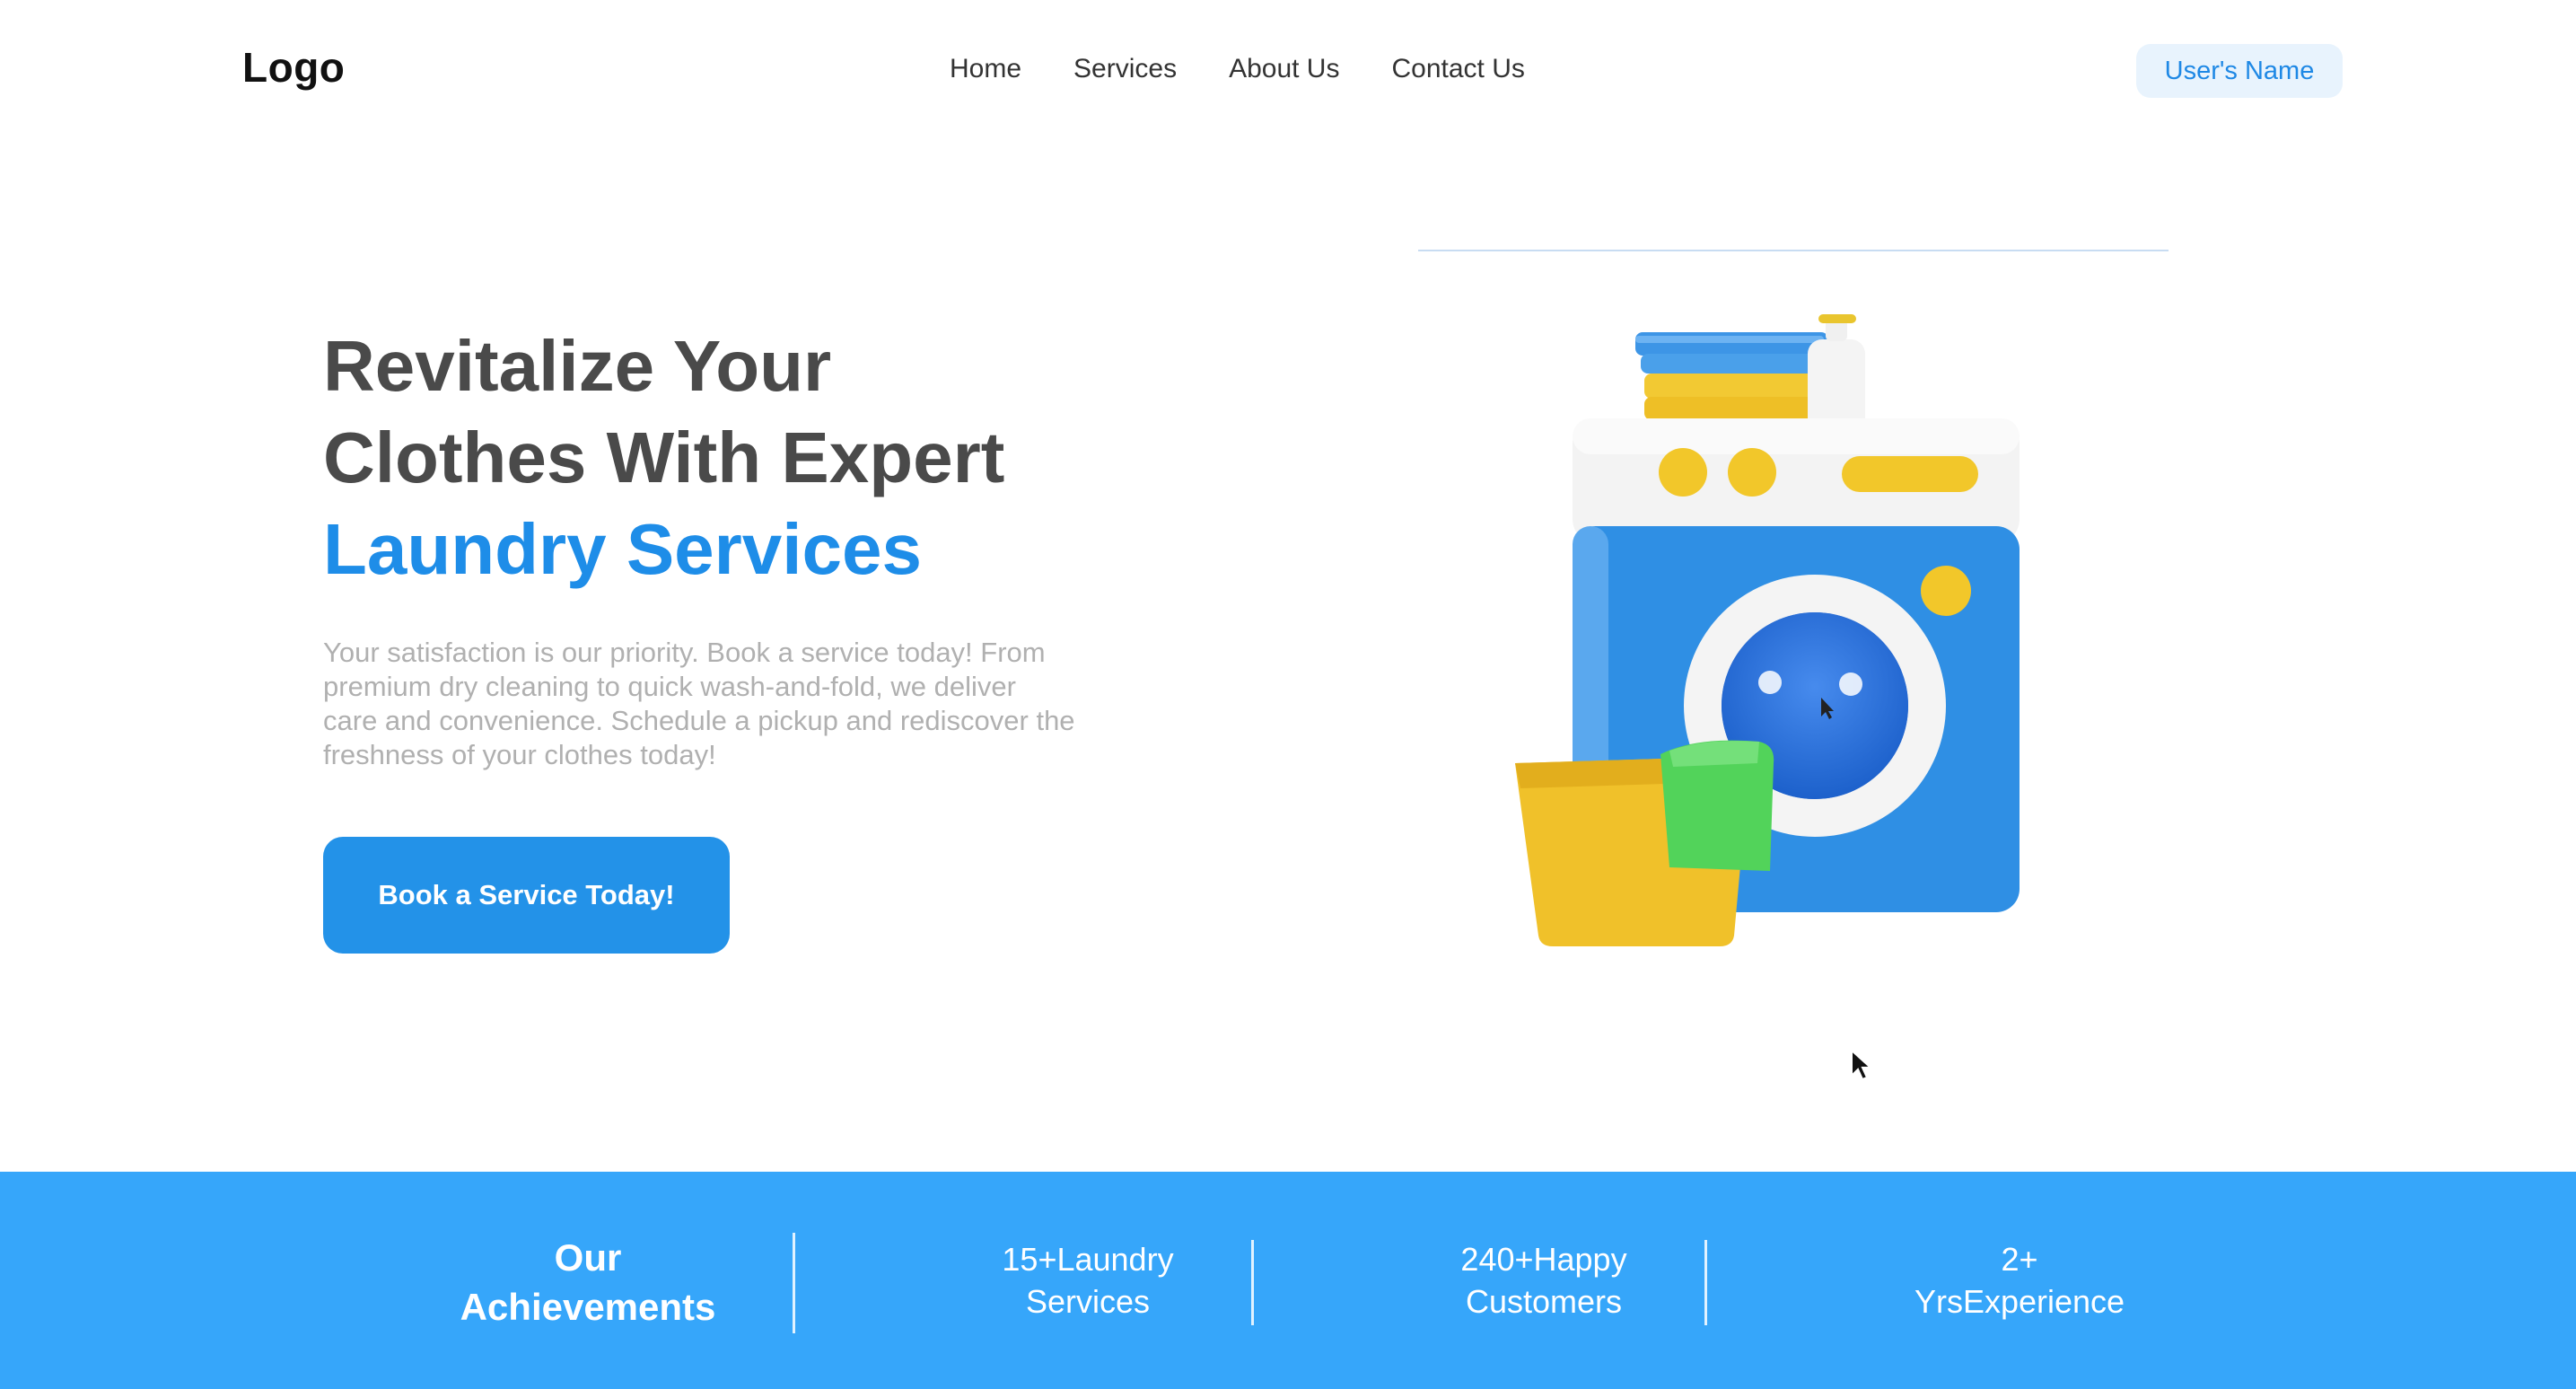 This screenshot has width=2576, height=1389. I want to click on achievements-title: Our Achievements, so click(588, 1282).